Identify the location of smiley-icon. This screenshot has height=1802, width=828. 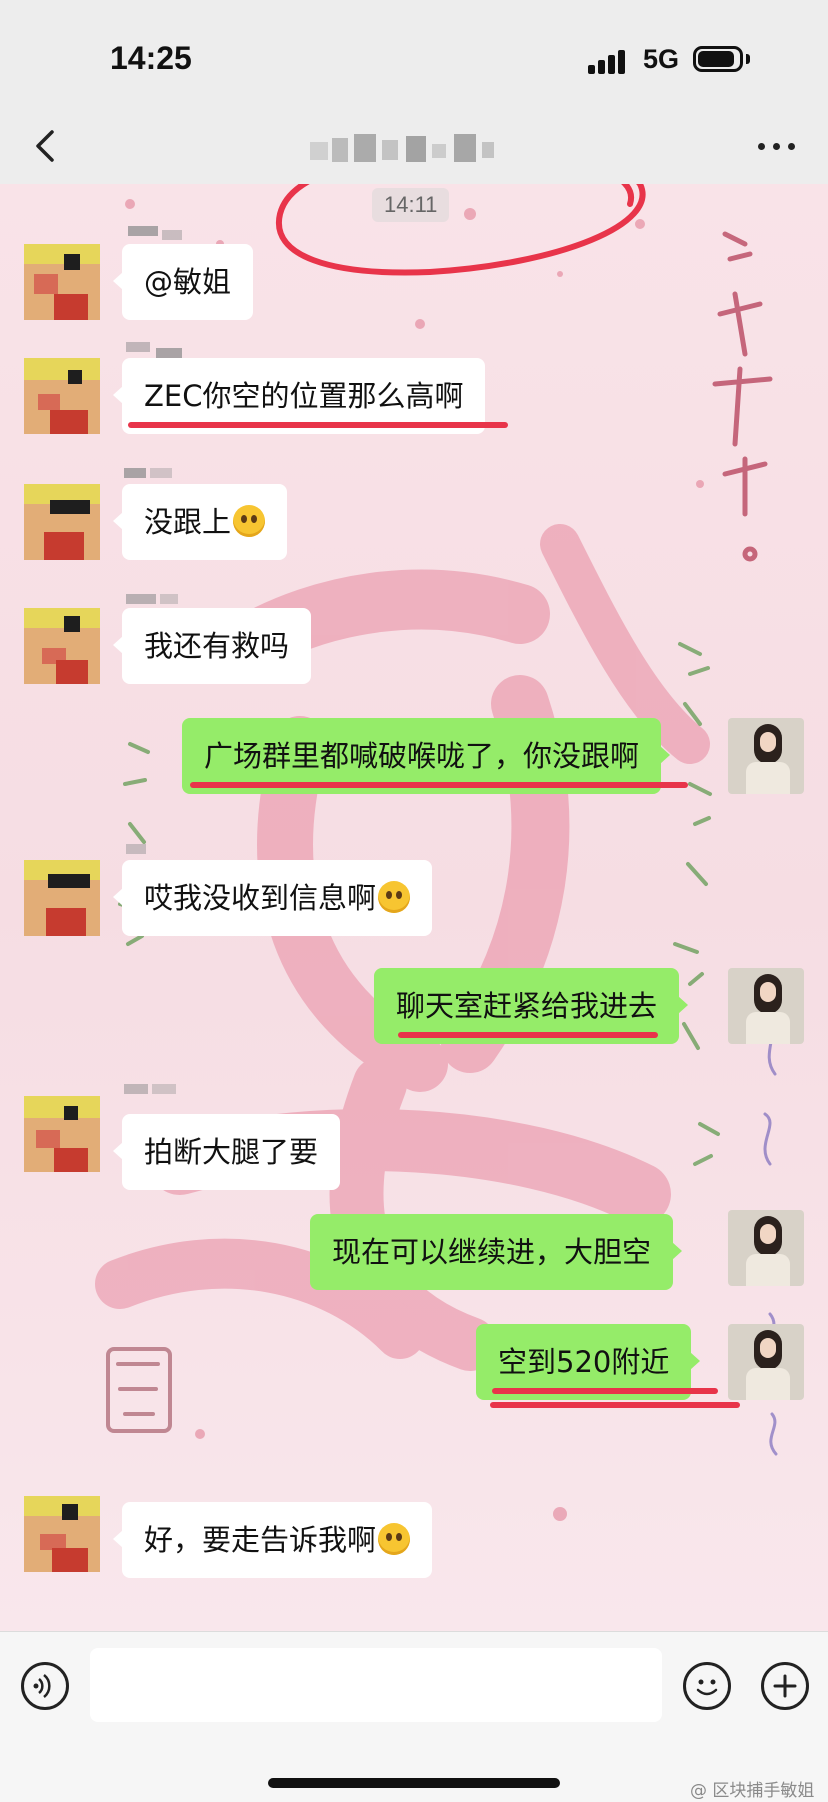
(707, 1687).